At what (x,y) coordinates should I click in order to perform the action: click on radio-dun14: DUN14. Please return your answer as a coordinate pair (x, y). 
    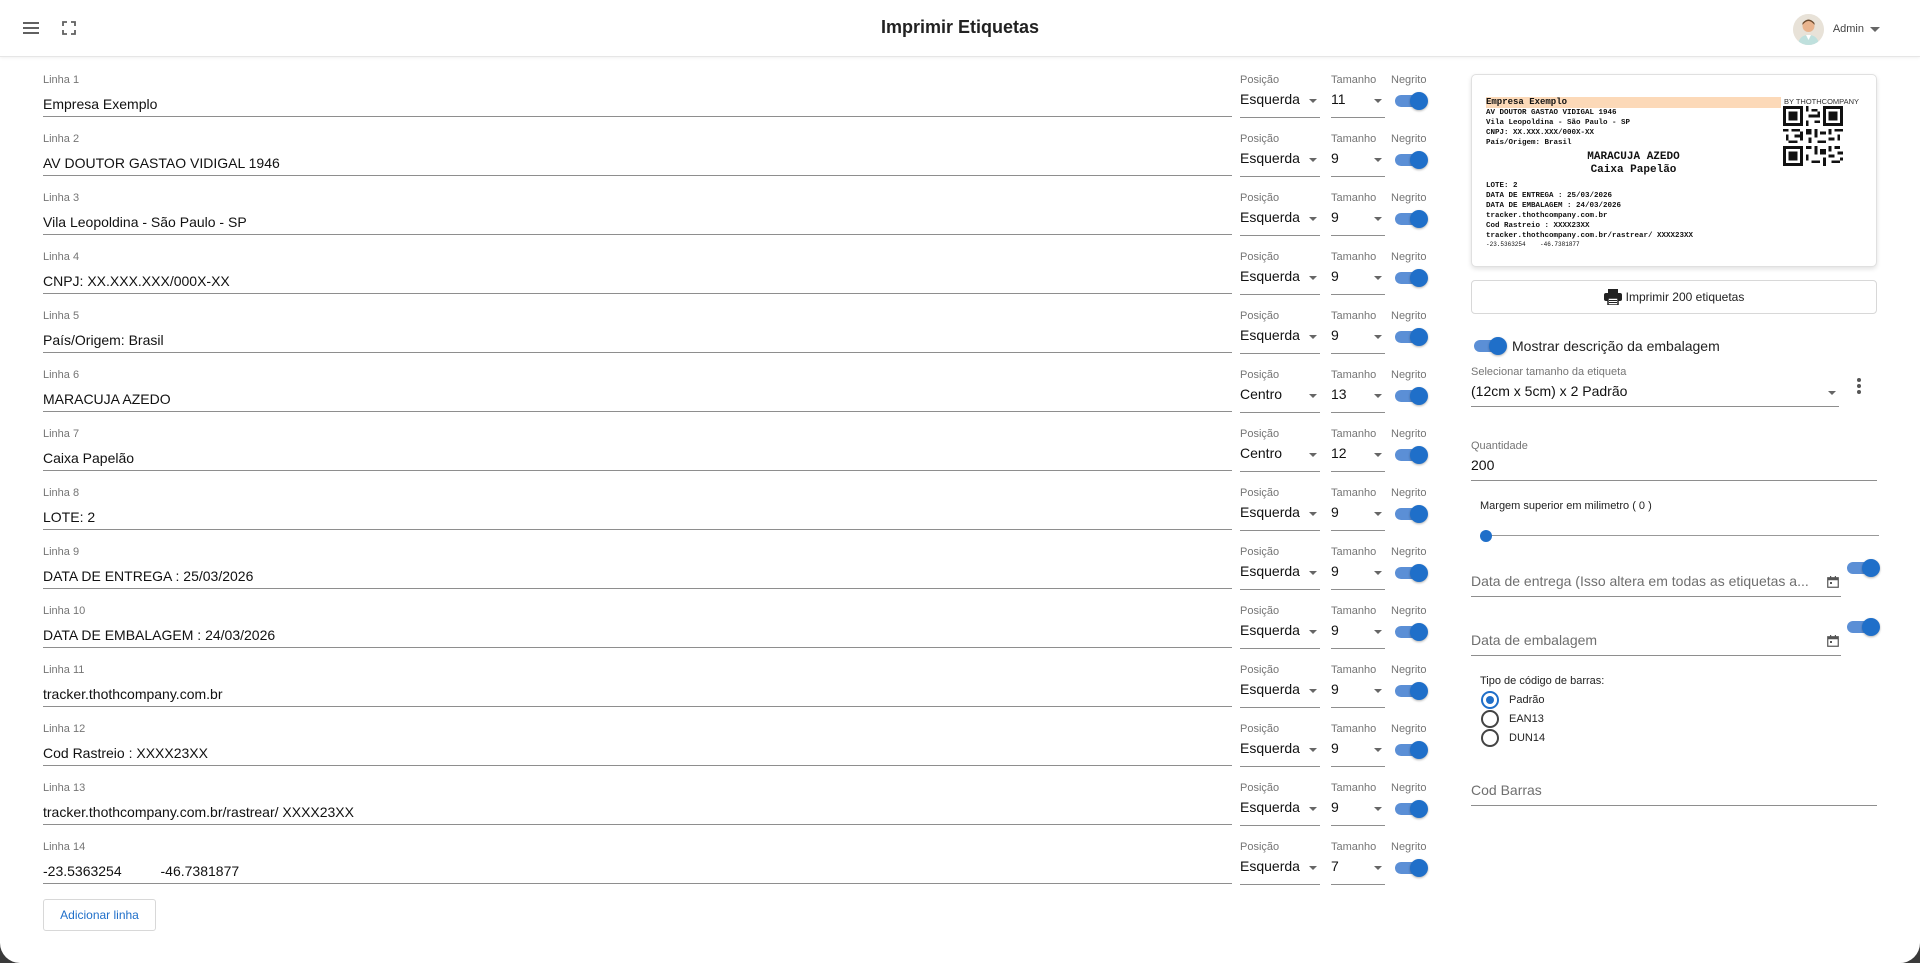
    Looking at the image, I should click on (1513, 738).